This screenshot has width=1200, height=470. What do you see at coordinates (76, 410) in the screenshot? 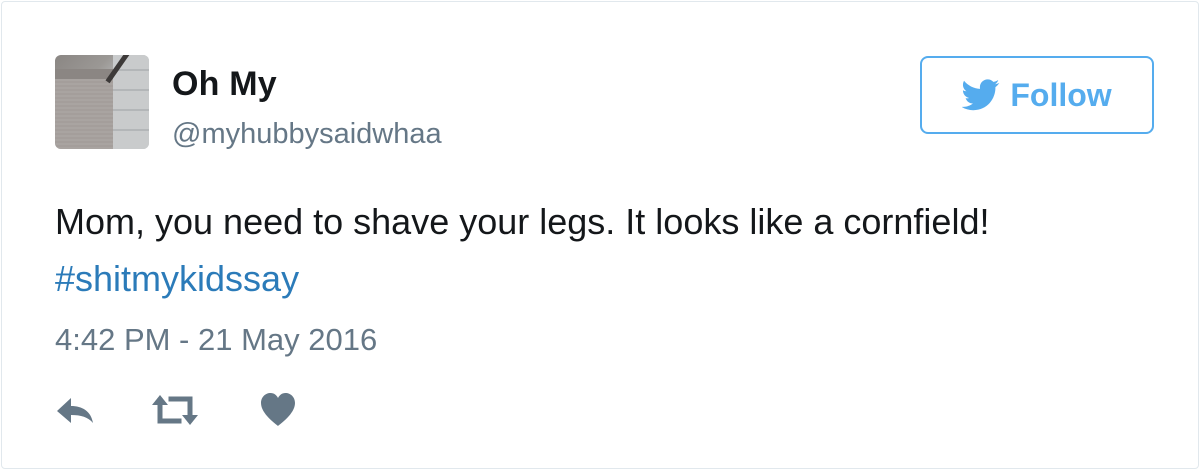
I see `reply-icon` at bounding box center [76, 410].